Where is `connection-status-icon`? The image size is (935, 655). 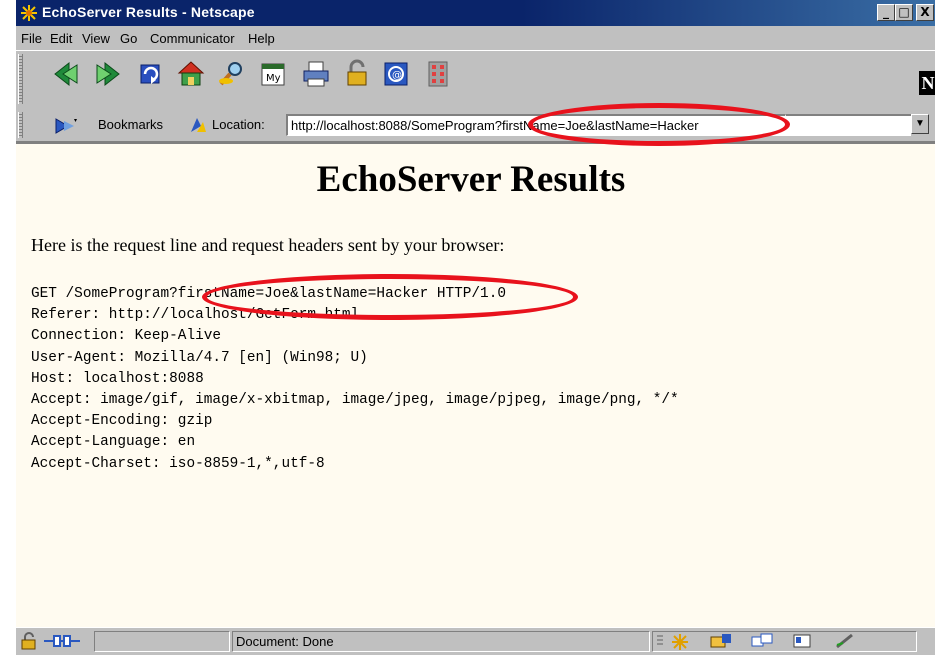
connection-status-icon is located at coordinates (62, 641).